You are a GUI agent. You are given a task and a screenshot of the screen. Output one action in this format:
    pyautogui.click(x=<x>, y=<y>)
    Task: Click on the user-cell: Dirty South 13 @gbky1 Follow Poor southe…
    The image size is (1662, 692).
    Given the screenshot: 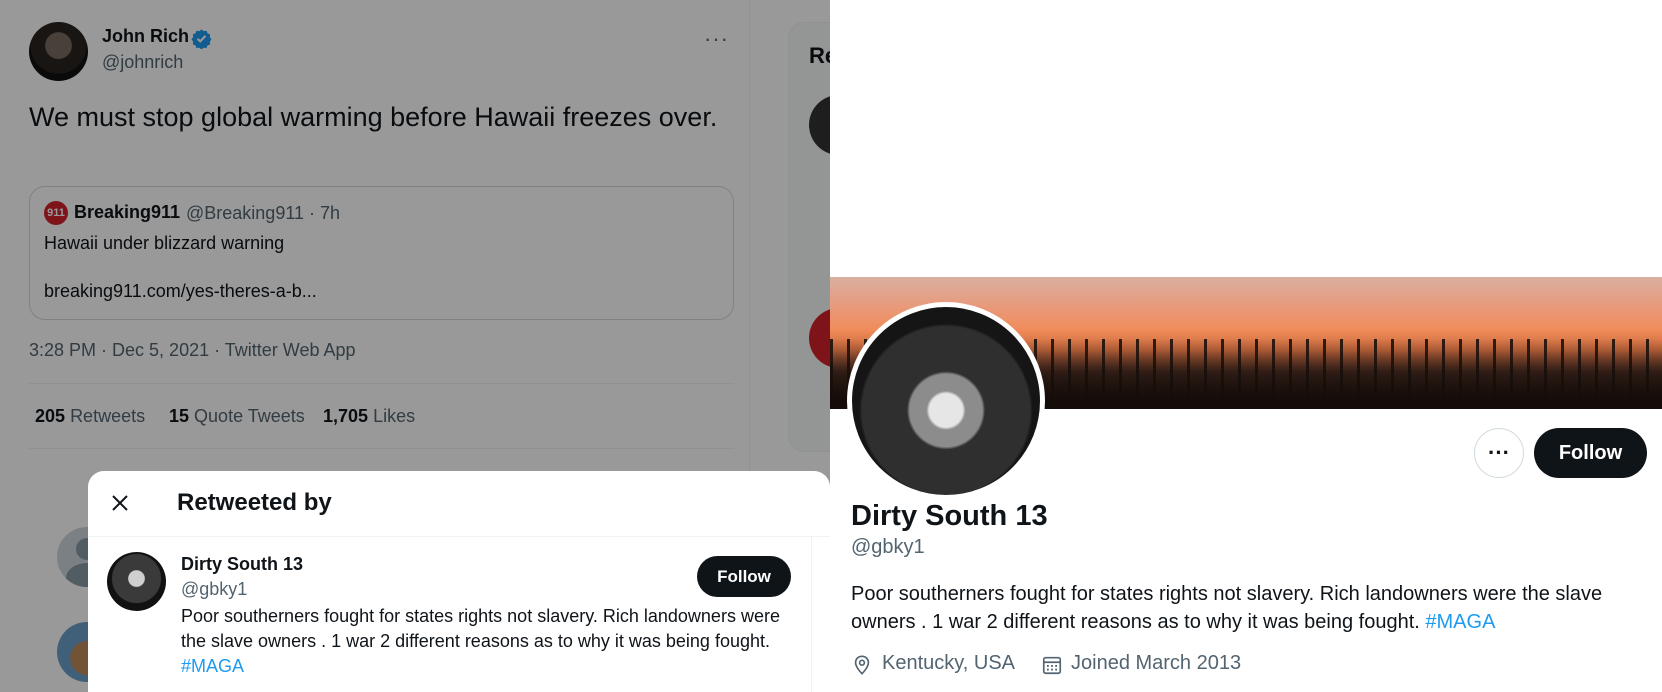 What is the action you would take?
    pyautogui.click(x=449, y=614)
    